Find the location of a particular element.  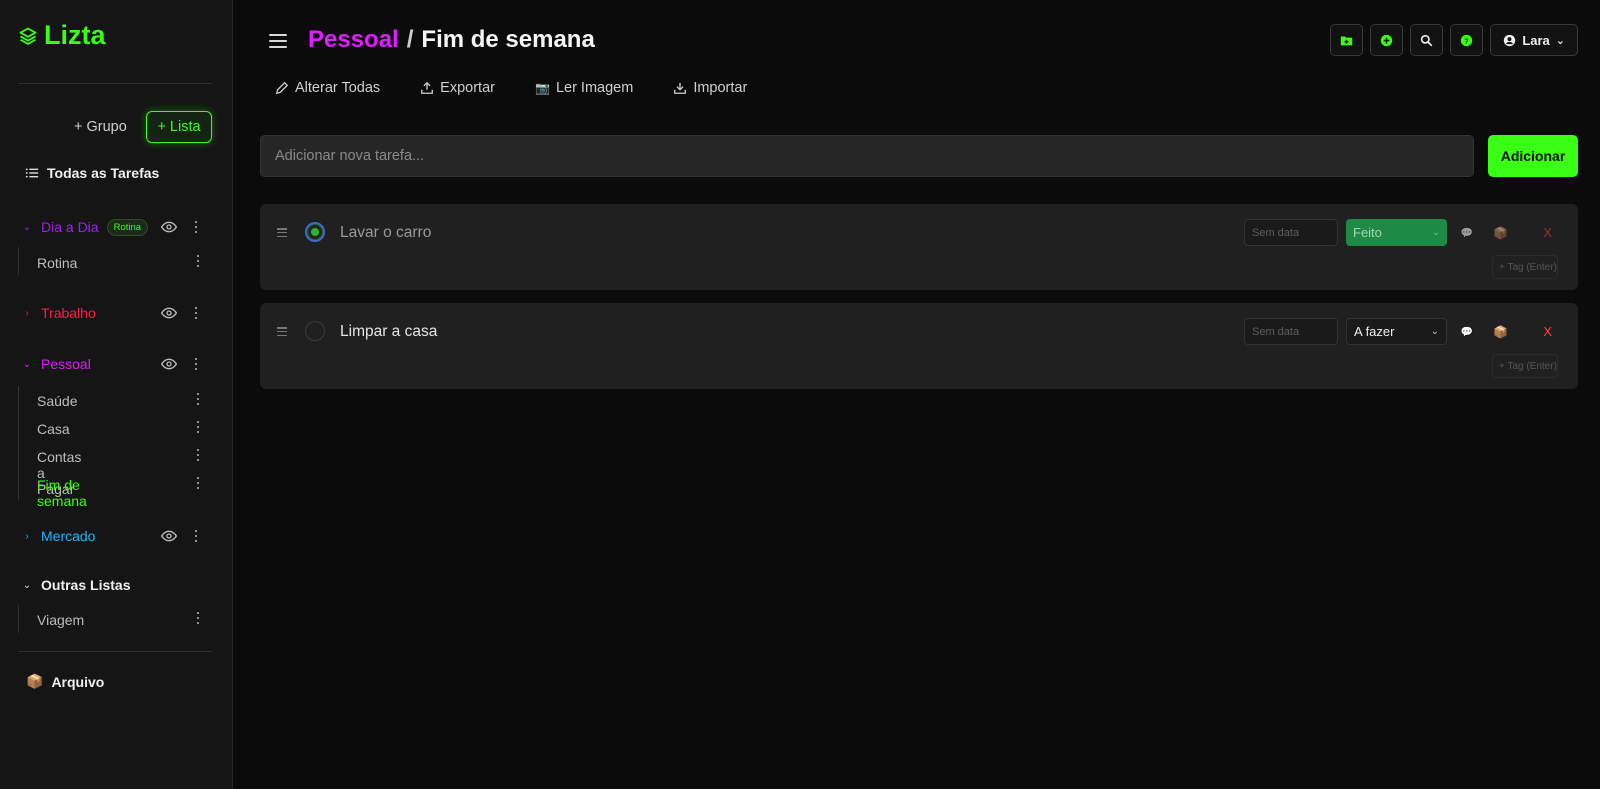

camera-icon: 📷 is located at coordinates (542, 88).